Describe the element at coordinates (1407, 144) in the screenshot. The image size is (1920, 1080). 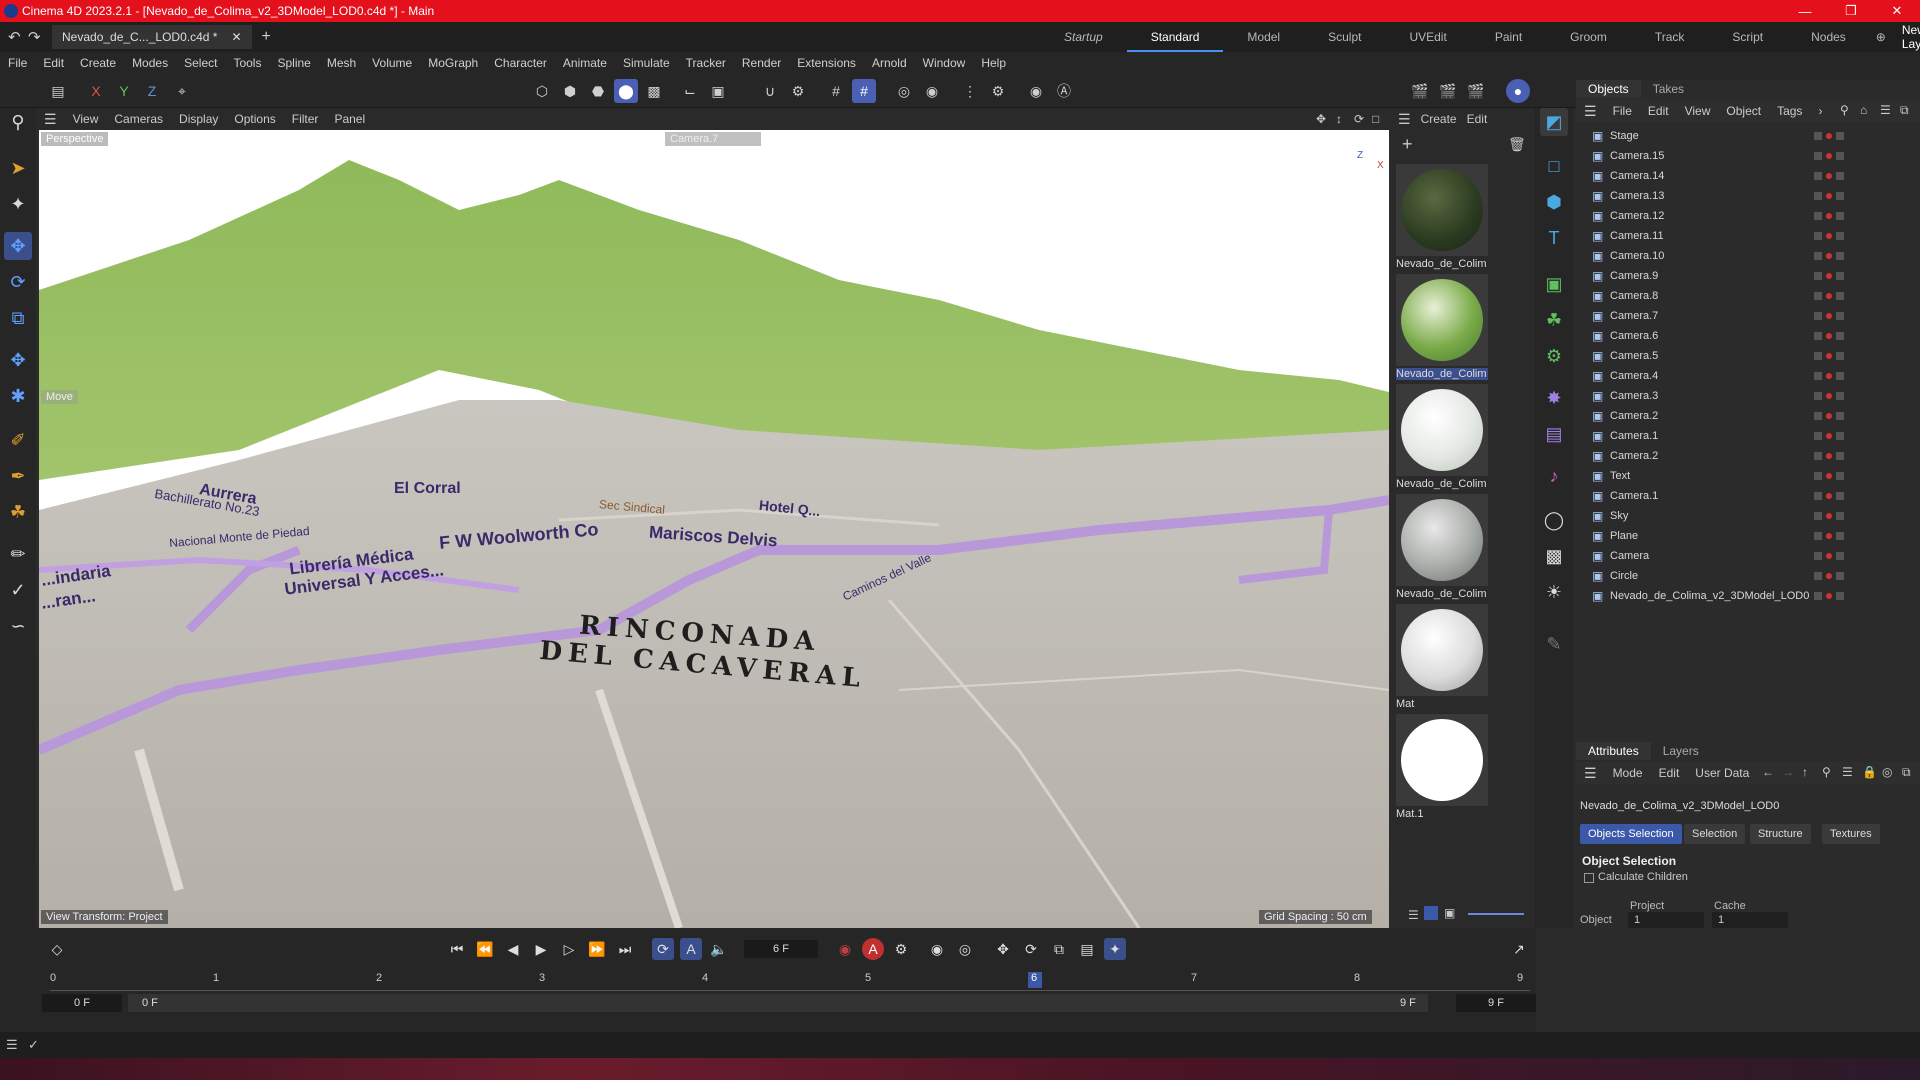
I see `add-material-icon: +` at that location.